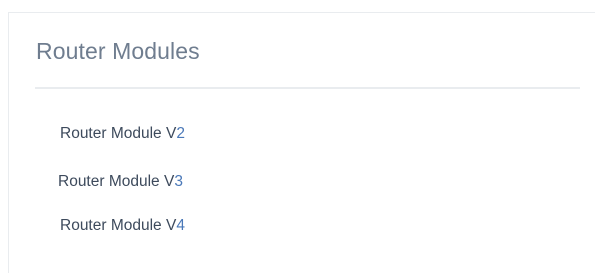 The height and width of the screenshot is (273, 595). I want to click on router-module-v2-link: Router Module V2, so click(122, 134).